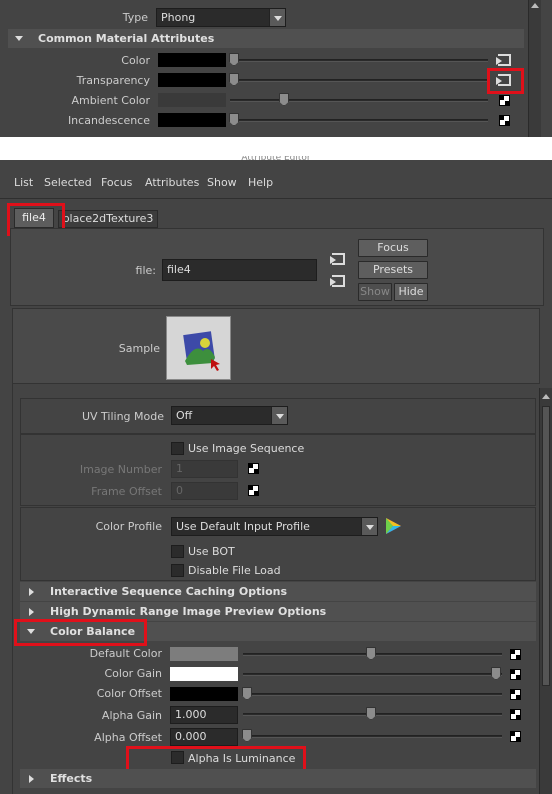 Image resolution: width=552 pixels, height=794 pixels. Describe the element at coordinates (229, 415) in the screenshot. I see `uv-tiling-mode-dropdown: Off` at that location.